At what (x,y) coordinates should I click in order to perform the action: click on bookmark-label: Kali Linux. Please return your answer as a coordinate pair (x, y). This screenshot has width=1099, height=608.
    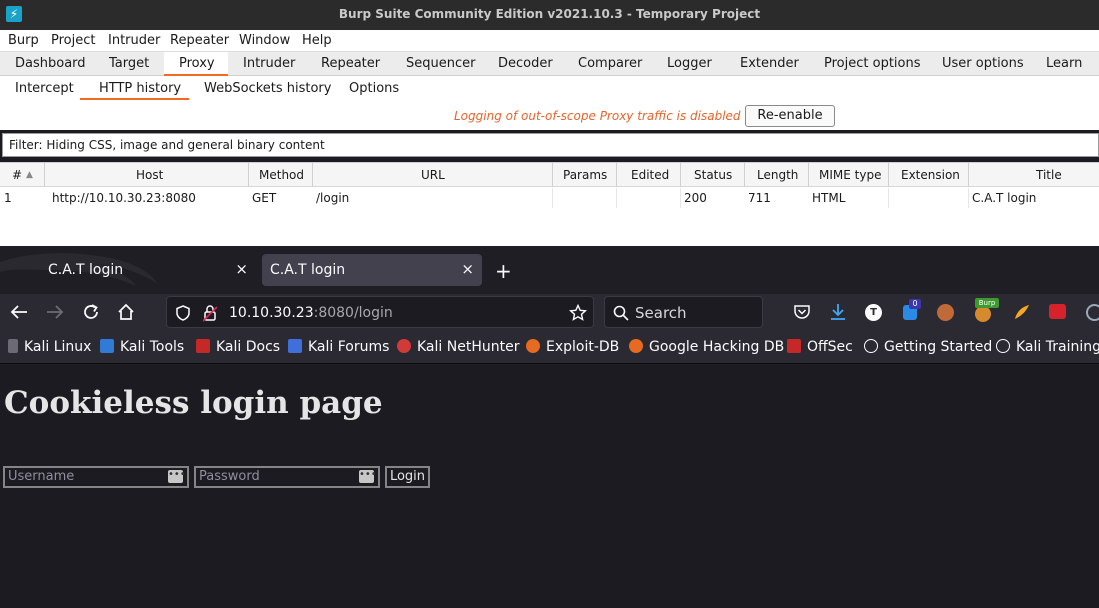
    Looking at the image, I should click on (58, 347).